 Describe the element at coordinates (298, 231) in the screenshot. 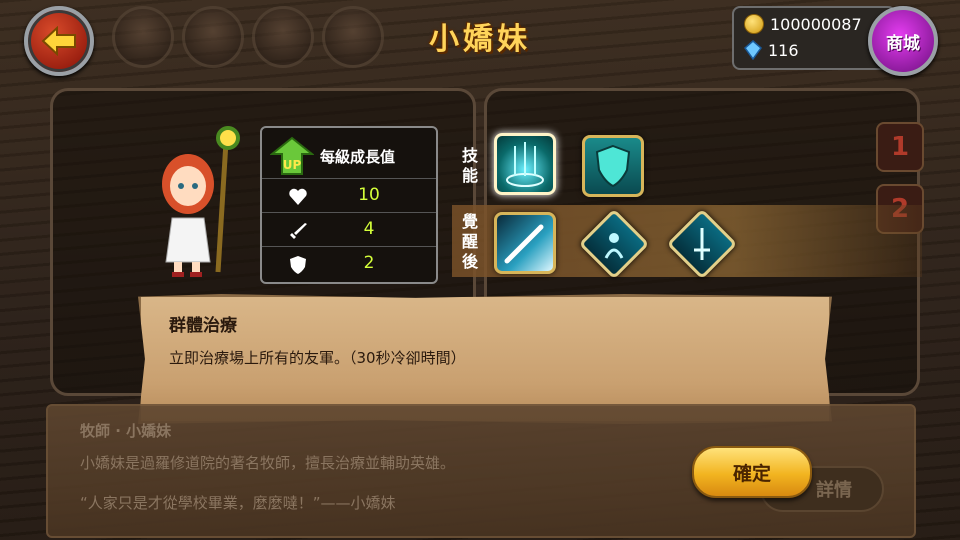

I see `sword-icon` at that location.